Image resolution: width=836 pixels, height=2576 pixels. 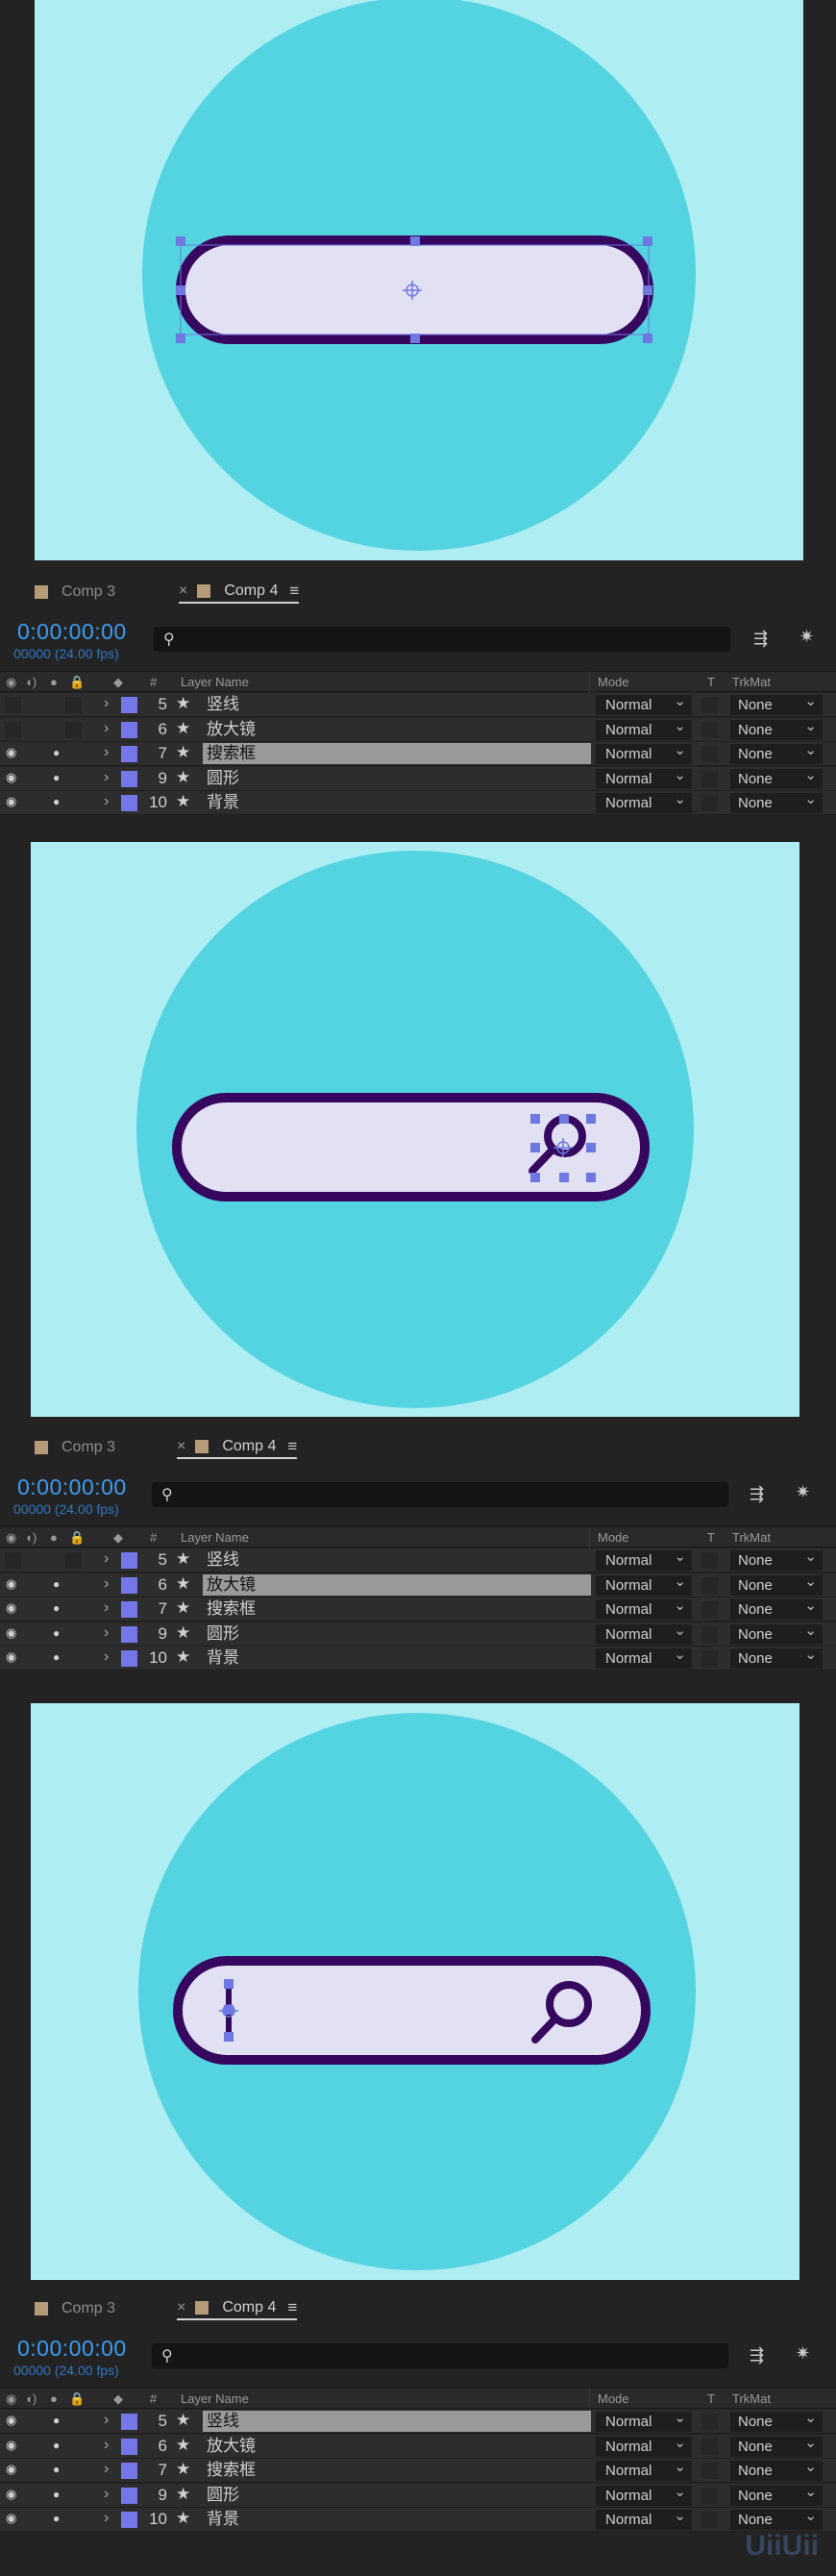 I want to click on close-icon: ×, so click(x=183, y=591).